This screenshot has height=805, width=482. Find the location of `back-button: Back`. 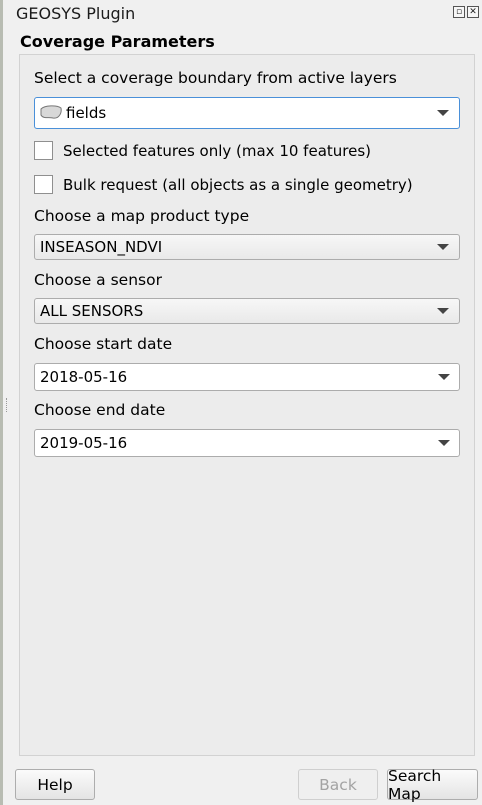

back-button: Back is located at coordinates (338, 784).